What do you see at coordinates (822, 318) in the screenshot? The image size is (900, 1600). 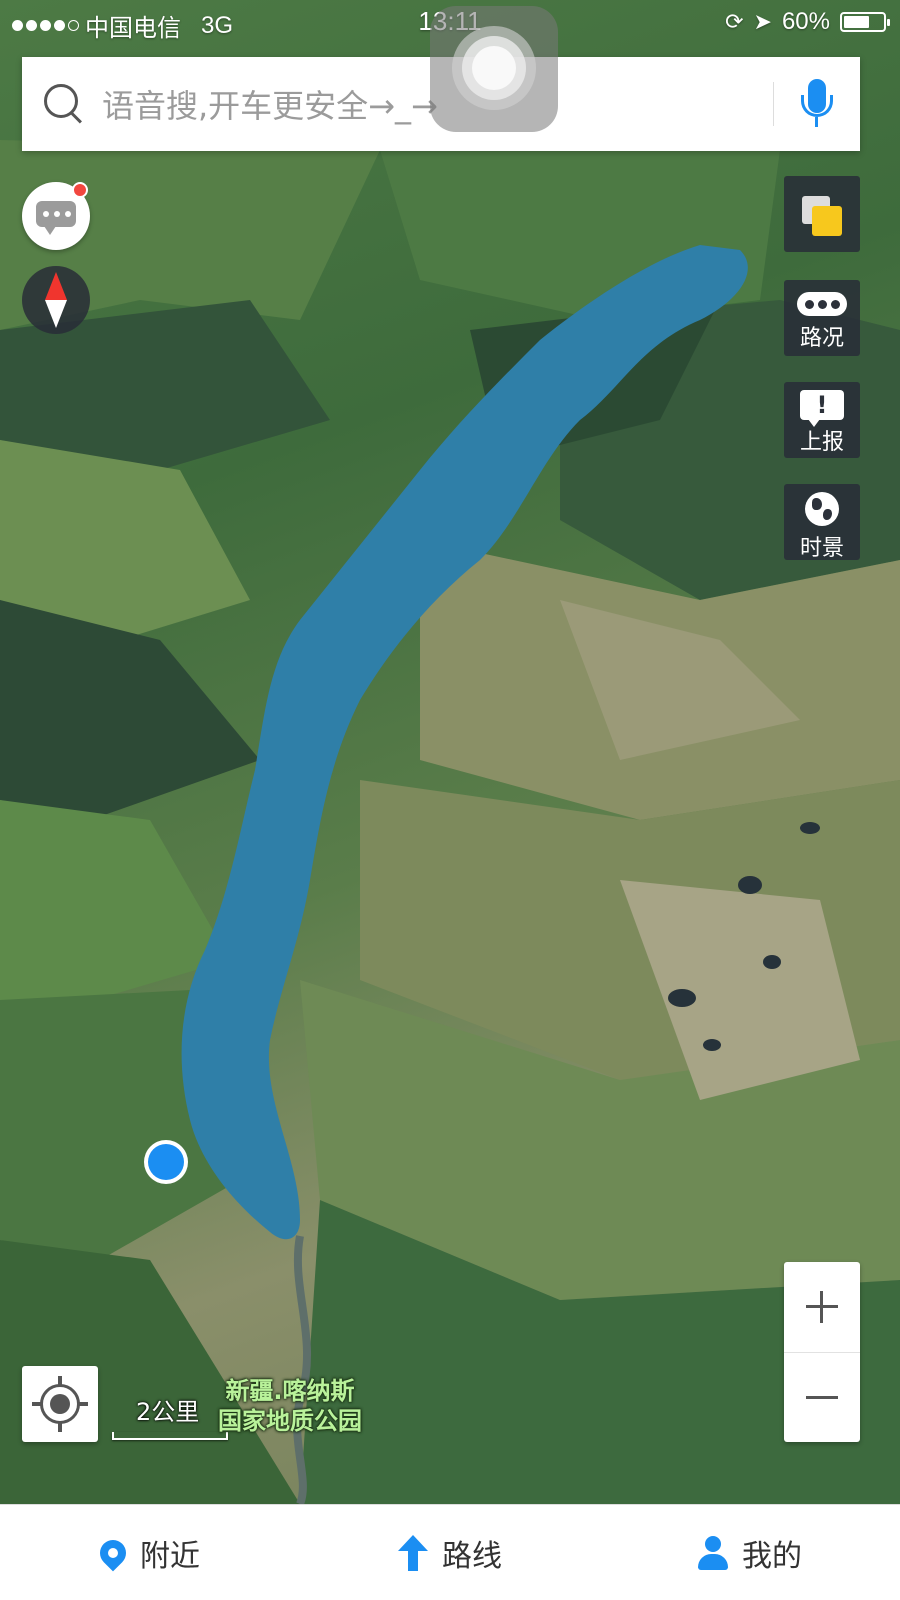 I see `traffic-button: 路况` at bounding box center [822, 318].